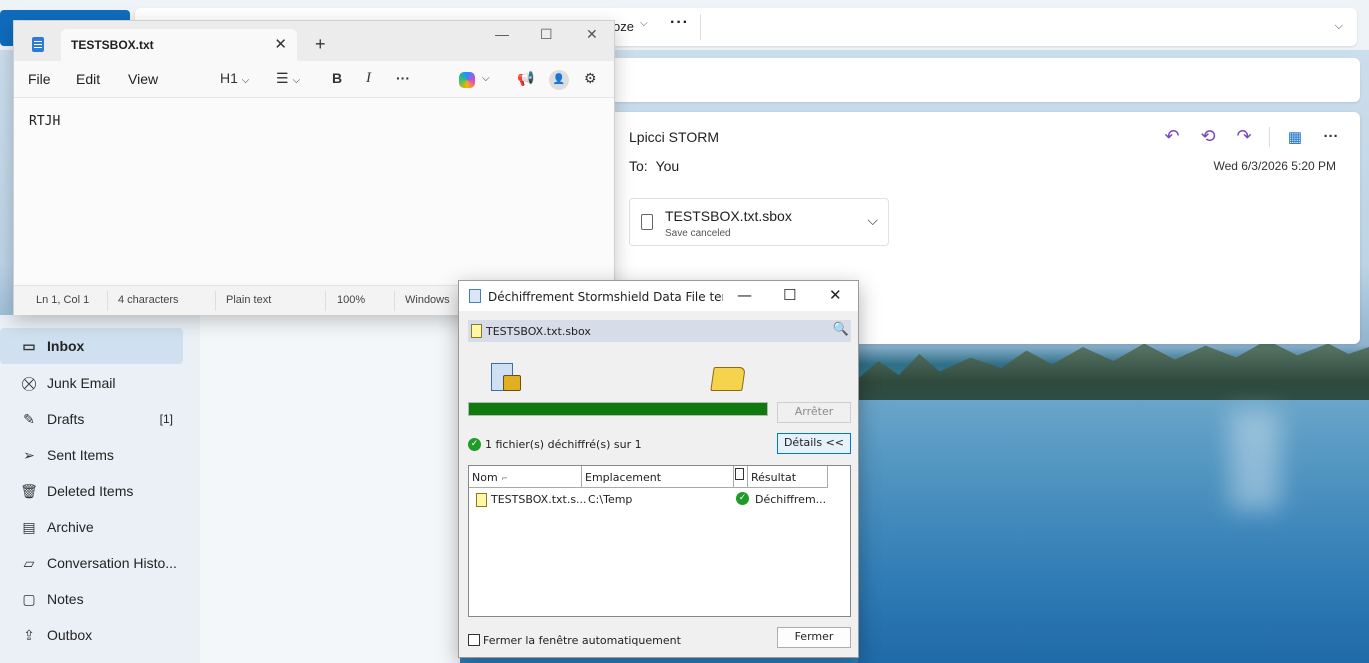 The image size is (1369, 663). Describe the element at coordinates (623, 477) in the screenshot. I see `column-label: Emplacement` at that location.